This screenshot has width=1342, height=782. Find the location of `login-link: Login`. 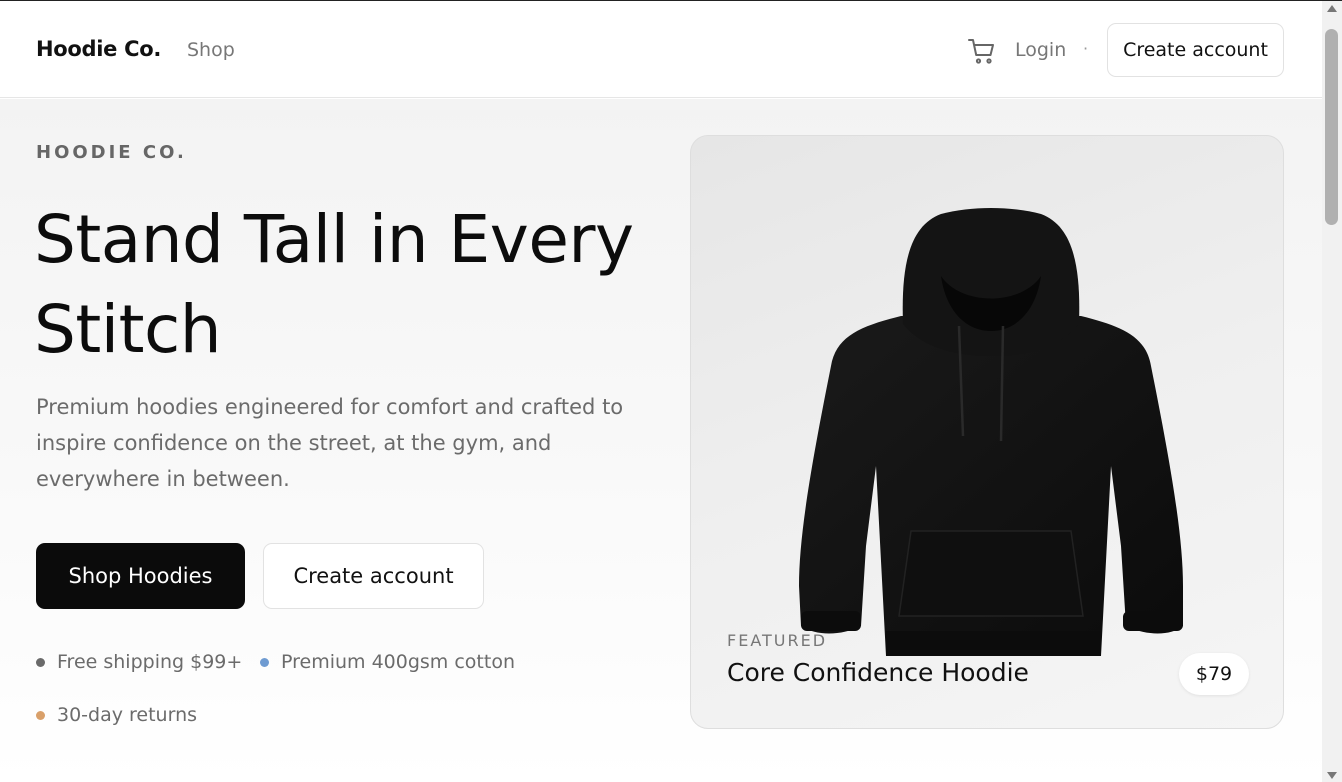

login-link: Login is located at coordinates (1040, 50).